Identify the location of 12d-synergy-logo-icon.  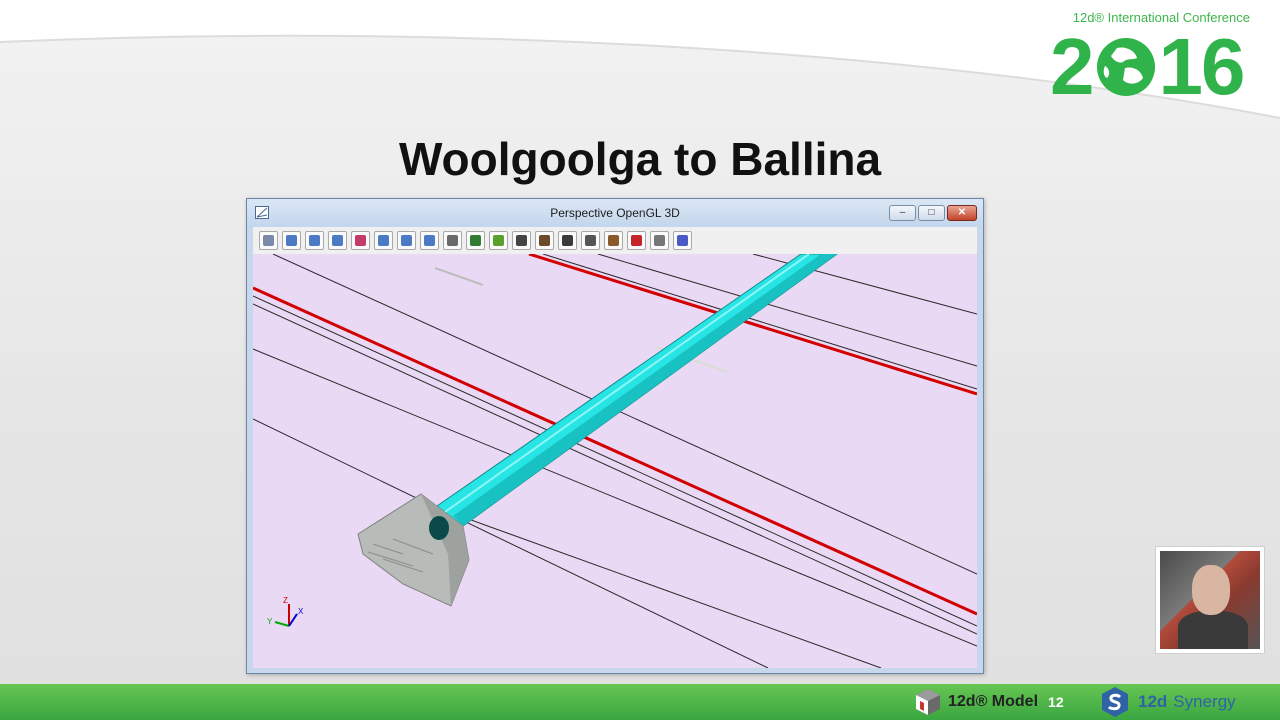
(1115, 702).